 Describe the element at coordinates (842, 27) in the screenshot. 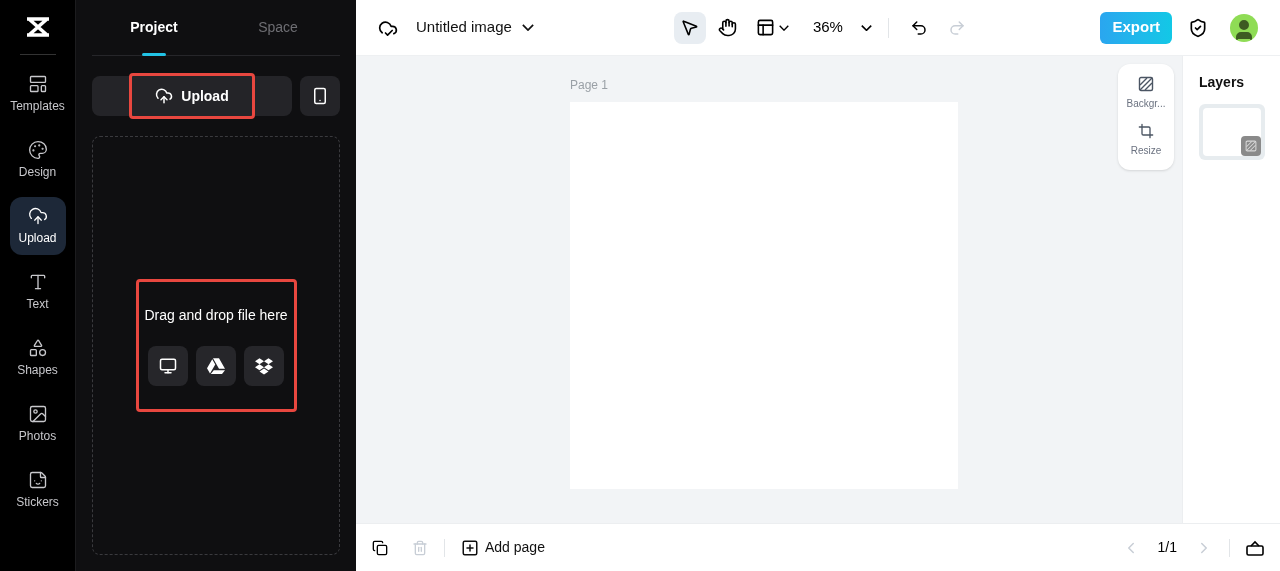

I see `zoom-dropdown: 36%` at that location.